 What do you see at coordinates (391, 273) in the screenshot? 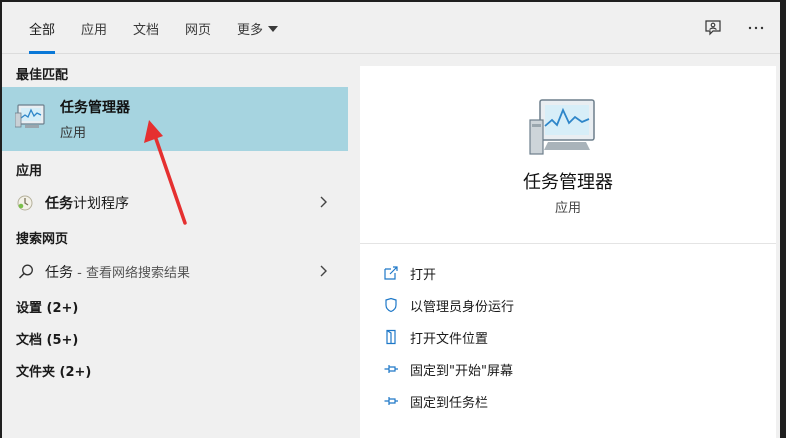
I see `open-icon` at bounding box center [391, 273].